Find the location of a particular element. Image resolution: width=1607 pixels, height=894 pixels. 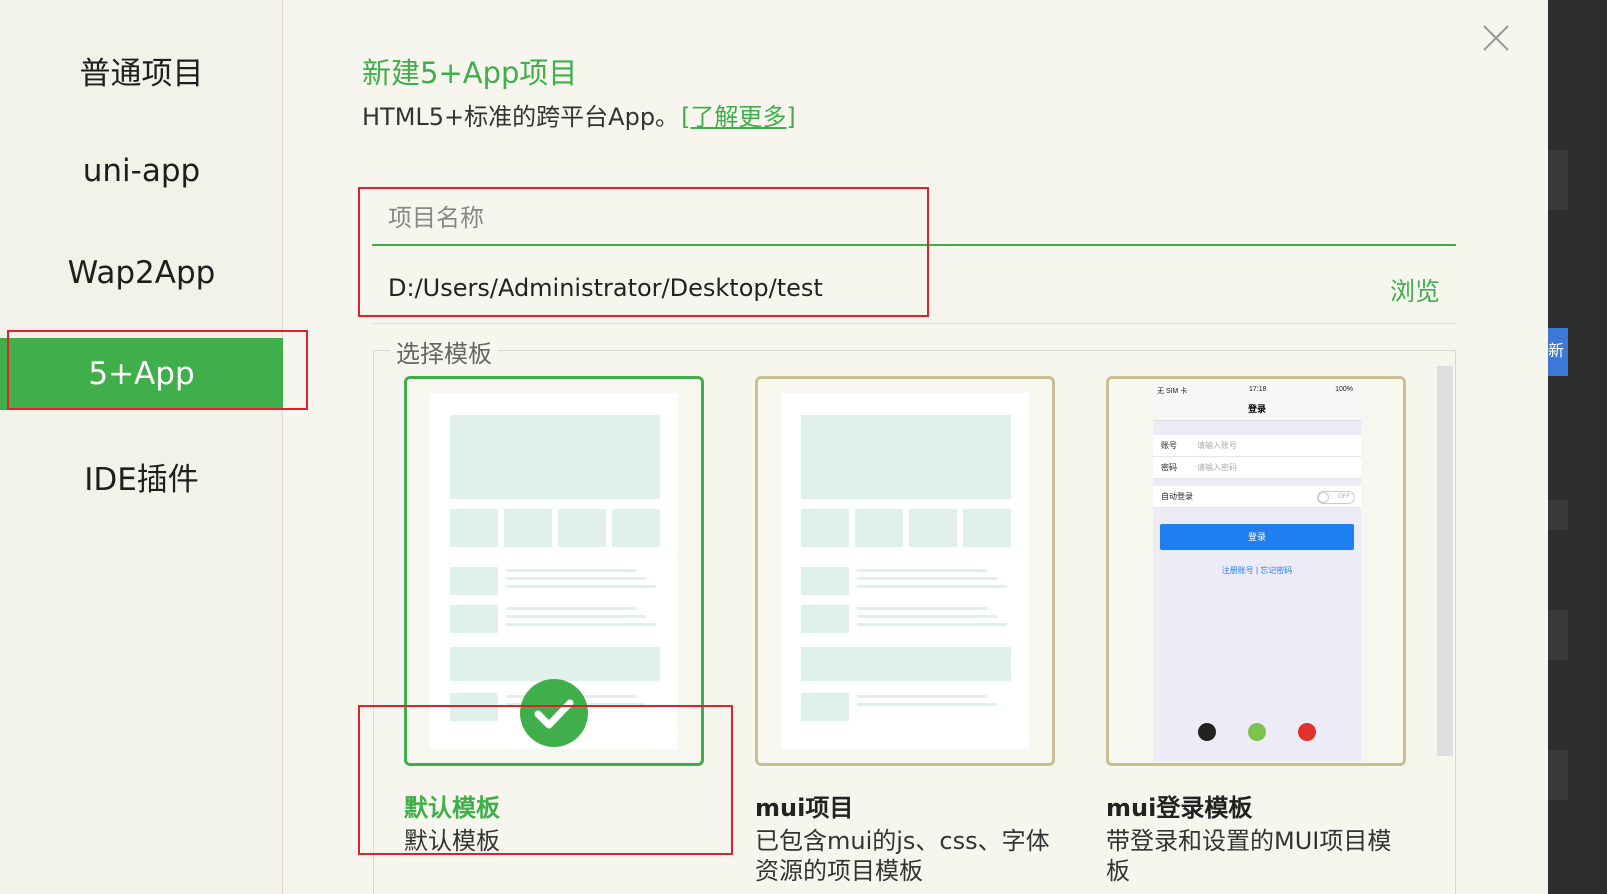

template-desc-mui: 已包含mui的js、css、字体资源的项目模板 is located at coordinates (902, 856).